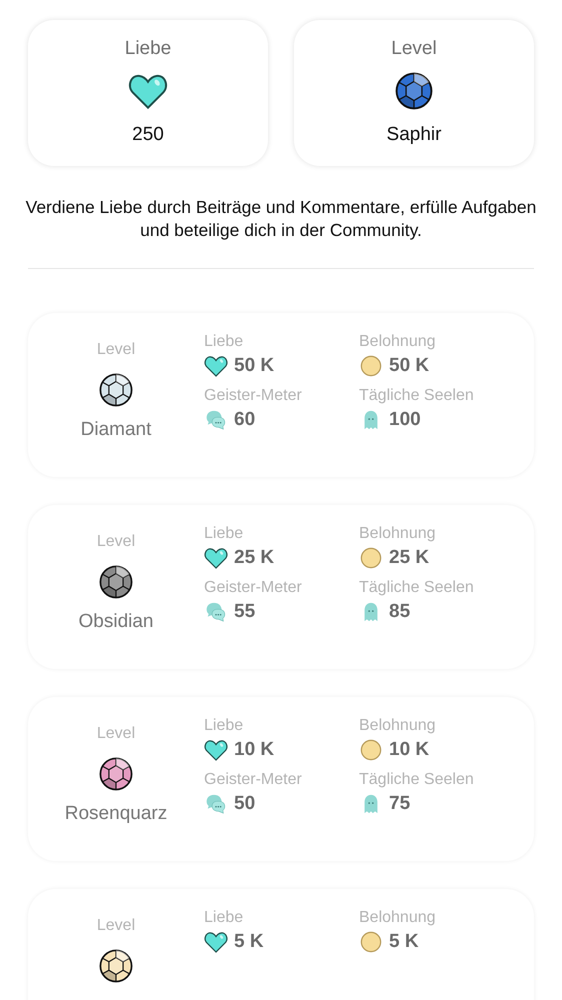 This screenshot has width=562, height=1000. What do you see at coordinates (116, 622) in the screenshot?
I see `level-name: Obsidian` at bounding box center [116, 622].